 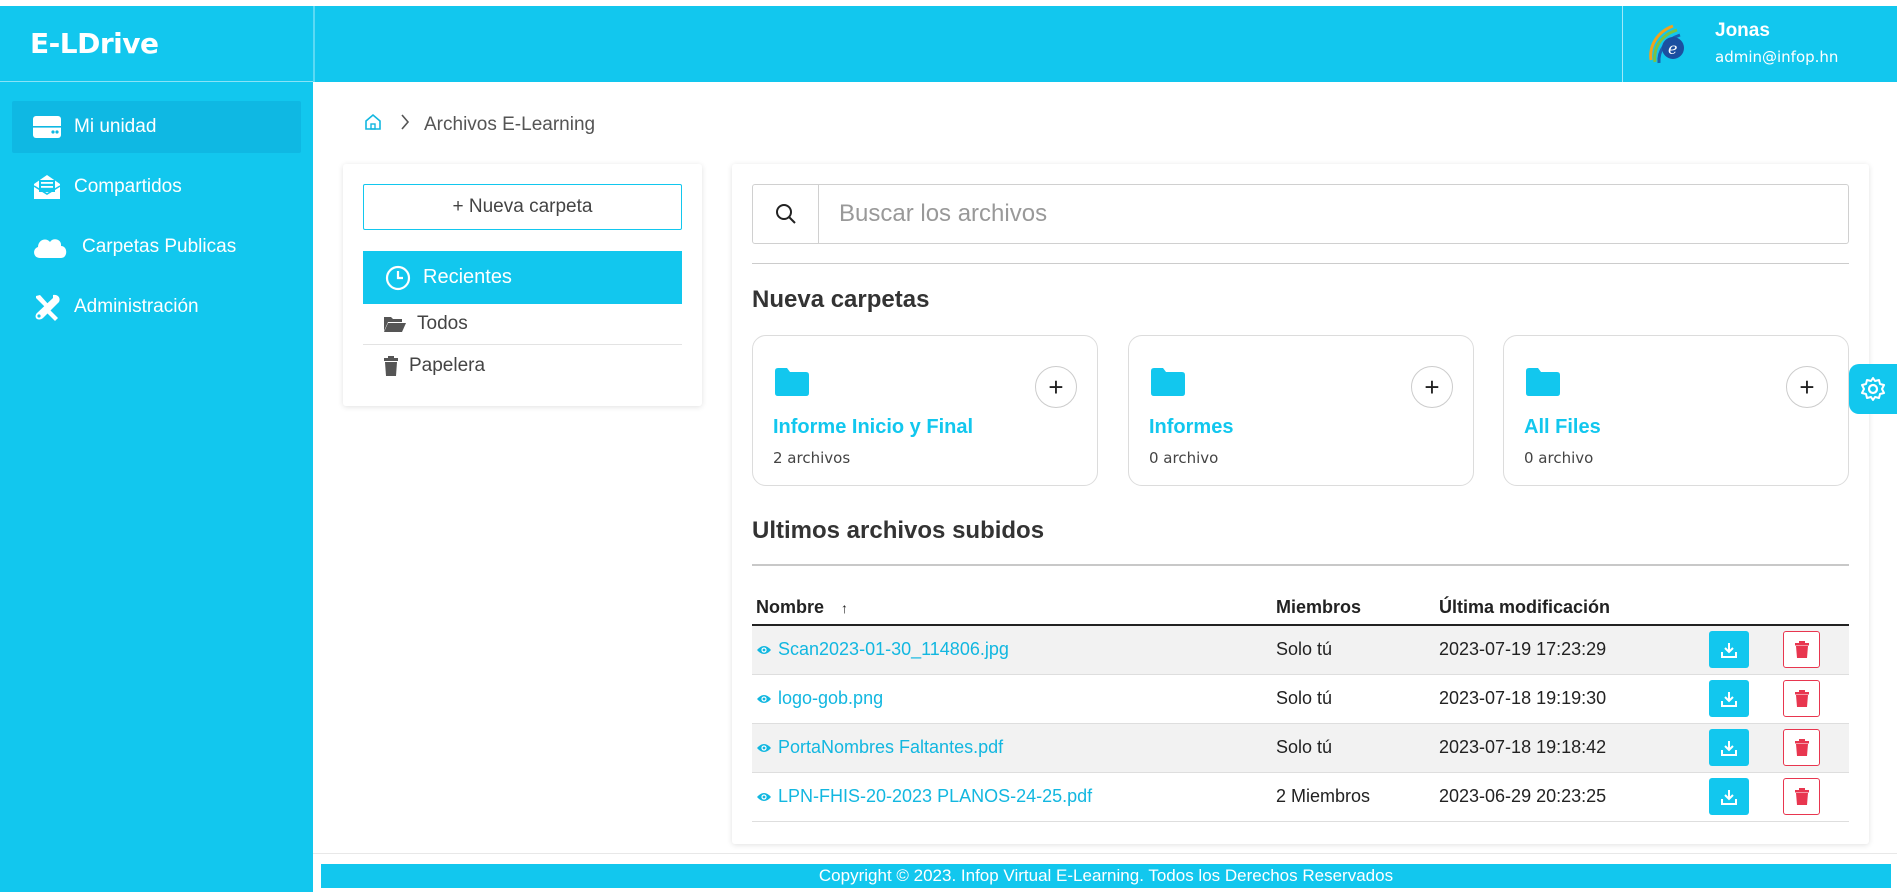 What do you see at coordinates (1570, 748) in the screenshot?
I see `file-modified: 2023-07-18 19:18:42` at bounding box center [1570, 748].